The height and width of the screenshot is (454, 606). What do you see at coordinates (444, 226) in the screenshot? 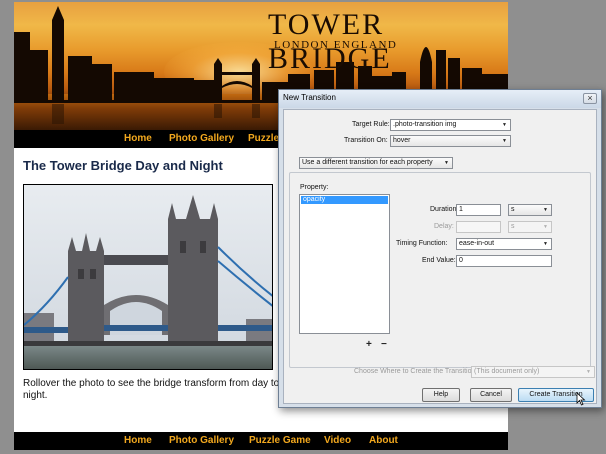
I see `delay-label: Delay:` at bounding box center [444, 226].